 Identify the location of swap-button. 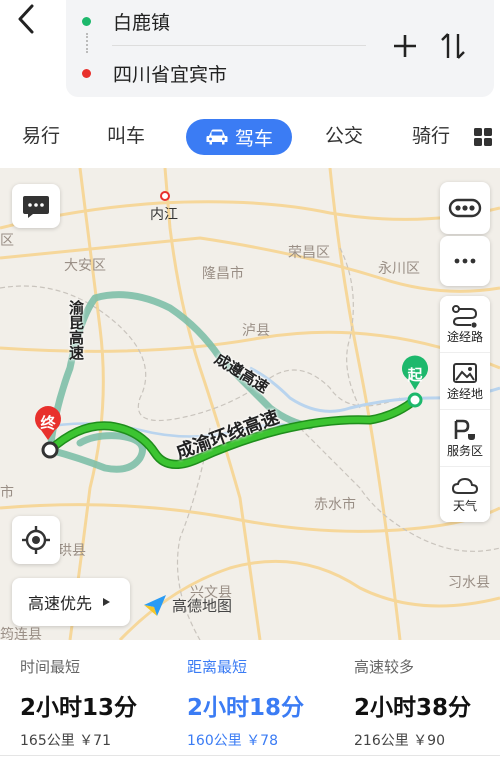
(453, 46).